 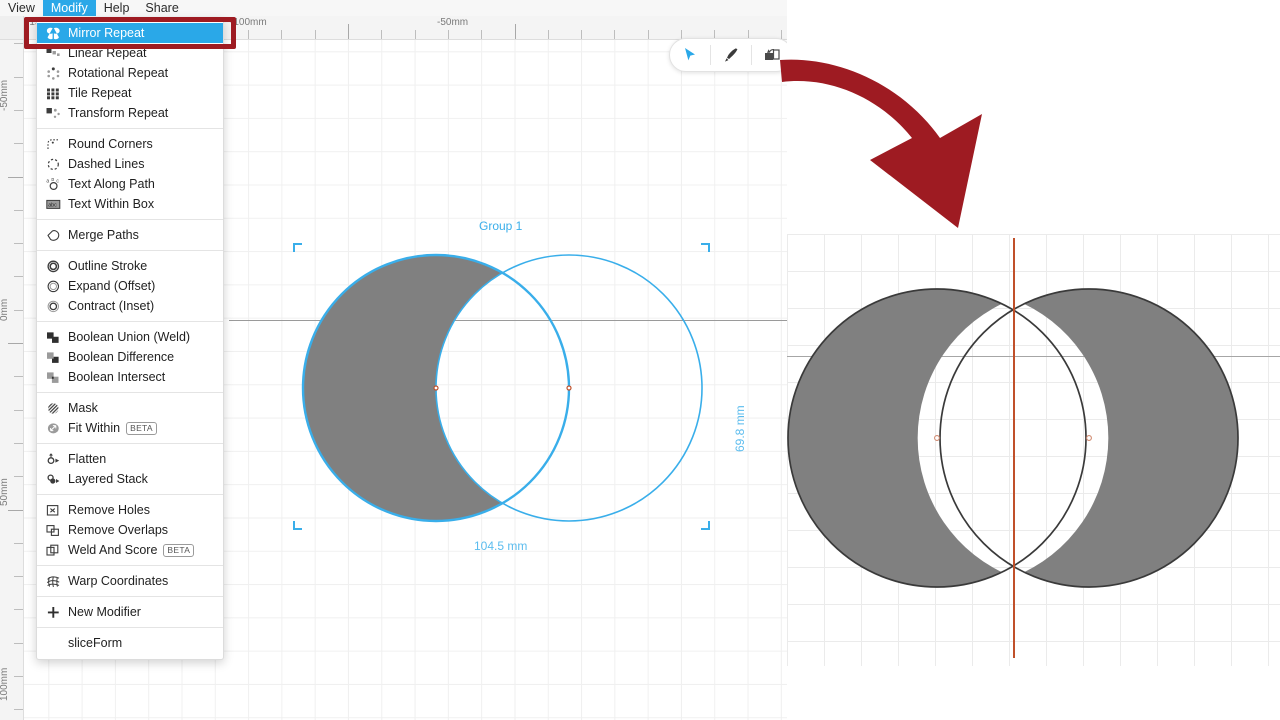 I want to click on plus-icon, so click(x=53, y=612).